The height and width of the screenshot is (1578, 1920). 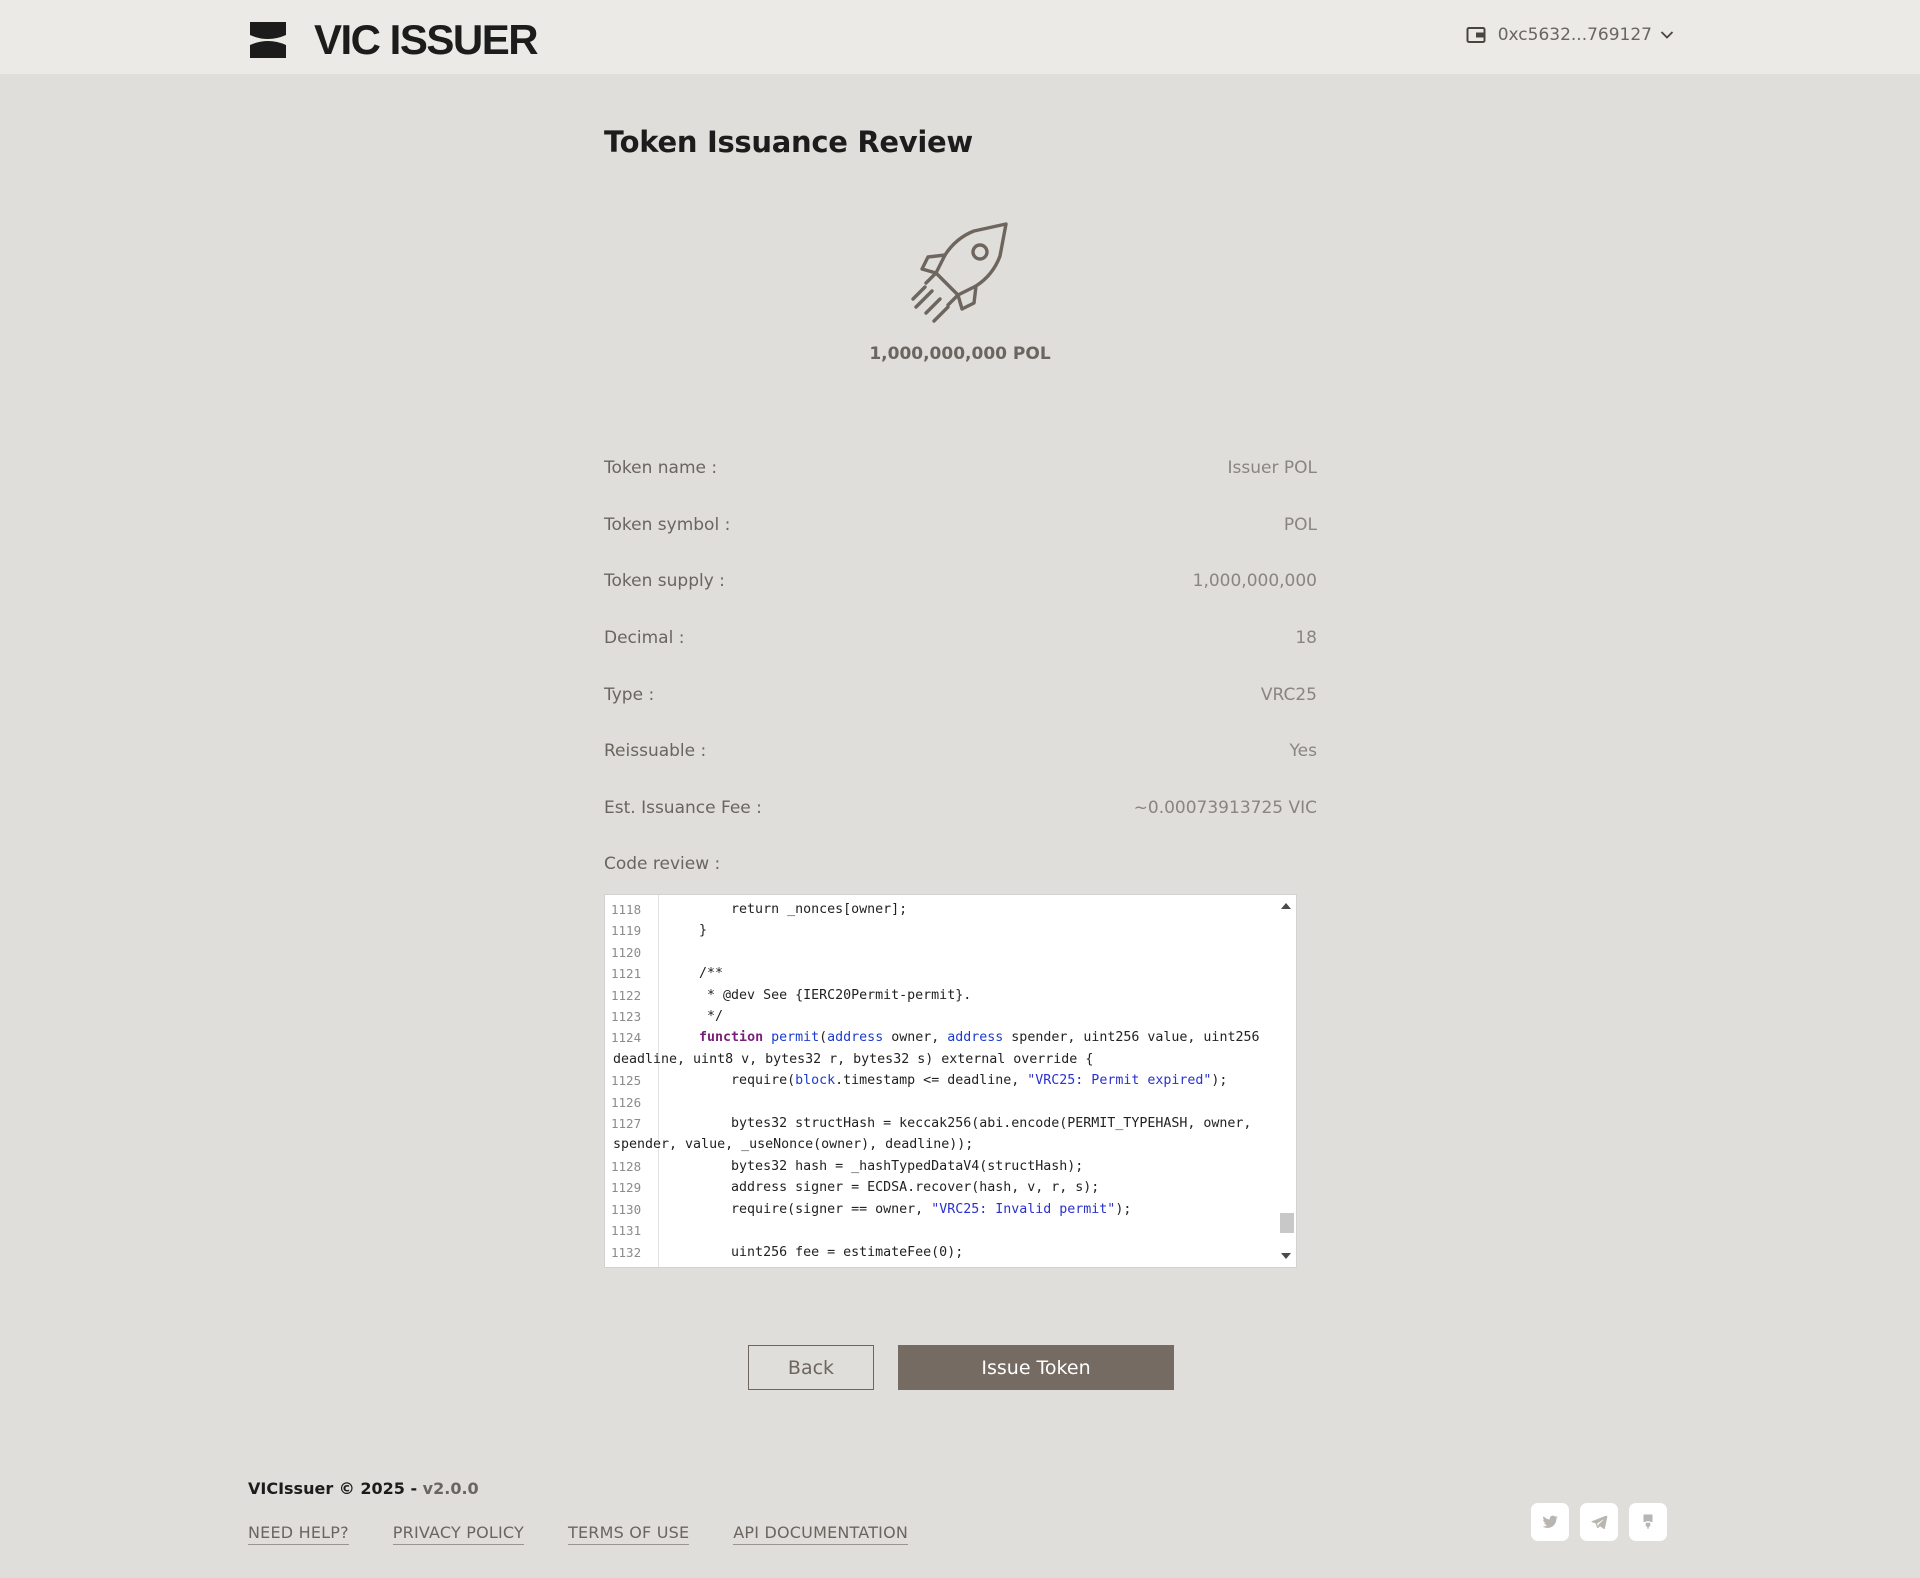 I want to click on line-number: 1125, so click(x=626, y=1081).